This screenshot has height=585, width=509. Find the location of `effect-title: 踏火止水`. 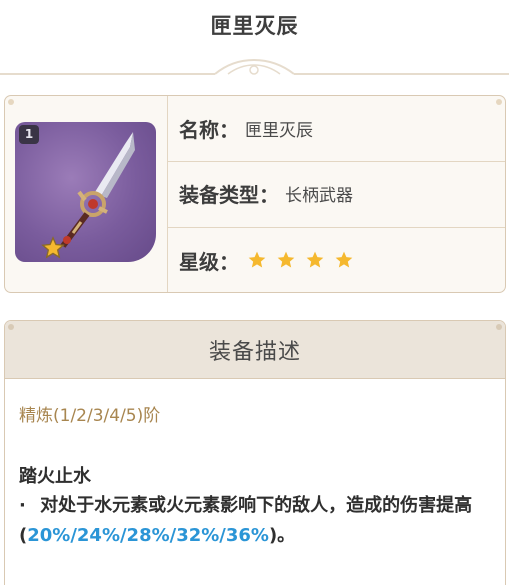

effect-title: 踏火止水 is located at coordinates (55, 476).